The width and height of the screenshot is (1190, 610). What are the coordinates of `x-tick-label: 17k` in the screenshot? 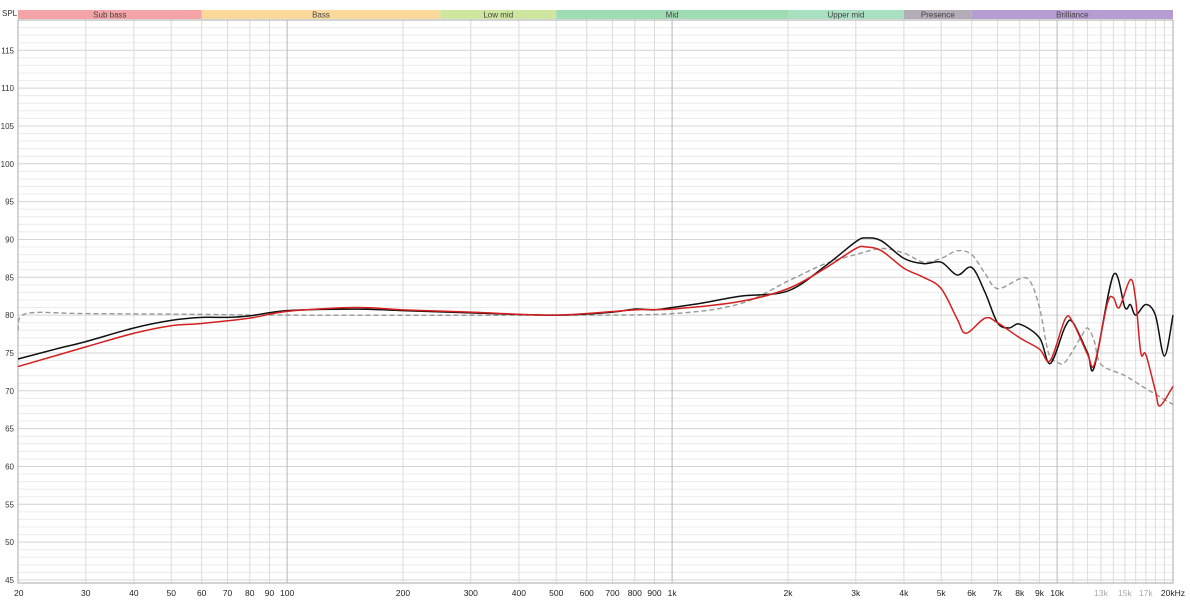 It's located at (1146, 593).